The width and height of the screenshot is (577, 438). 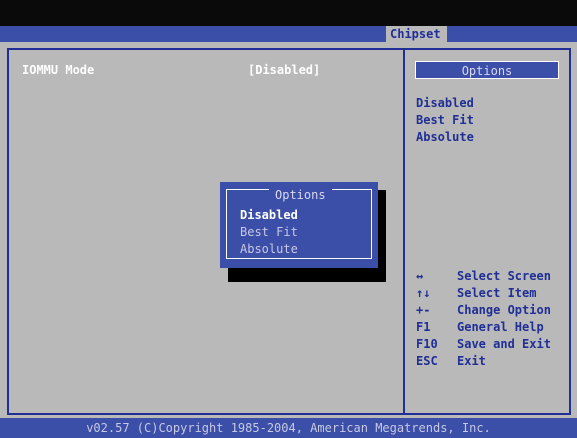 I want to click on options-popup: Options Disabled Best Fit Absolute, so click(x=299, y=225).